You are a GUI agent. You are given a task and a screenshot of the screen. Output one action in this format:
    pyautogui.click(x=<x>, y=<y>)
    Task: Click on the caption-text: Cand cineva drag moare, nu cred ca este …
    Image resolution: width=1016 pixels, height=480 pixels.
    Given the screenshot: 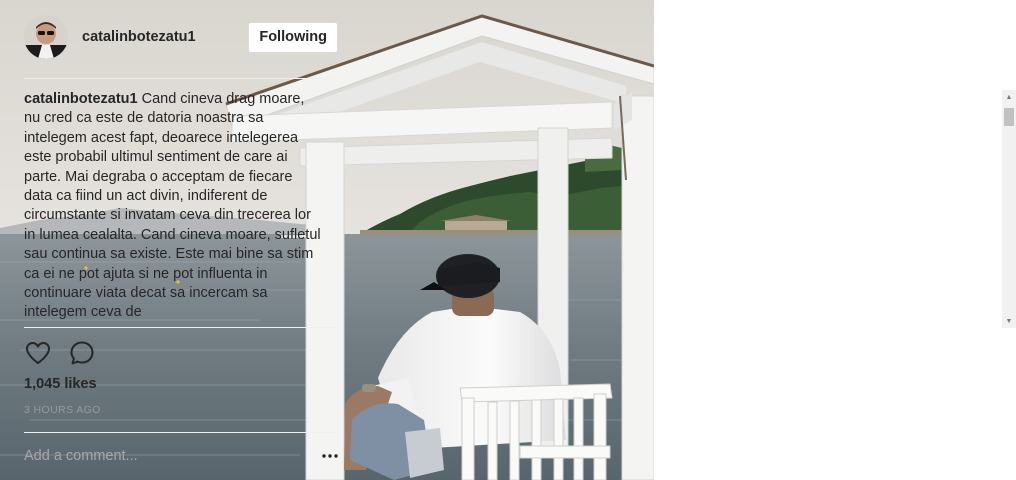 What is the action you would take?
    pyautogui.click(x=172, y=206)
    